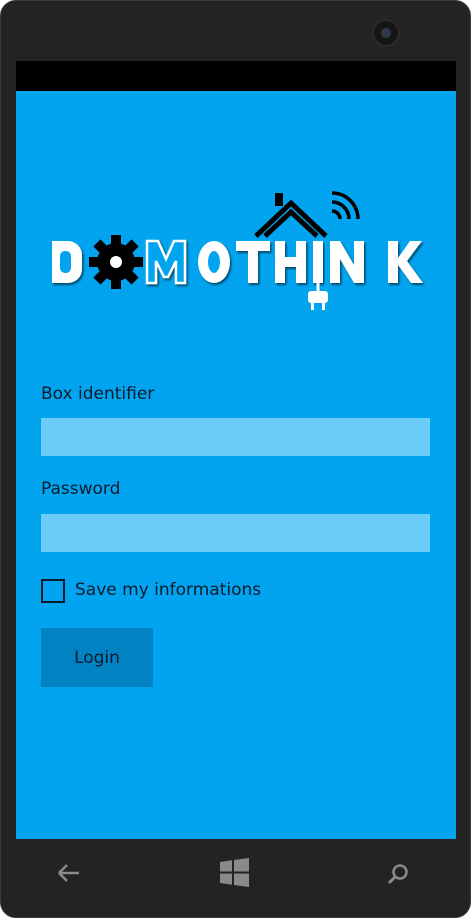 Image resolution: width=471 pixels, height=918 pixels. Describe the element at coordinates (168, 590) in the screenshot. I see `save-info-label: Save my informations` at that location.